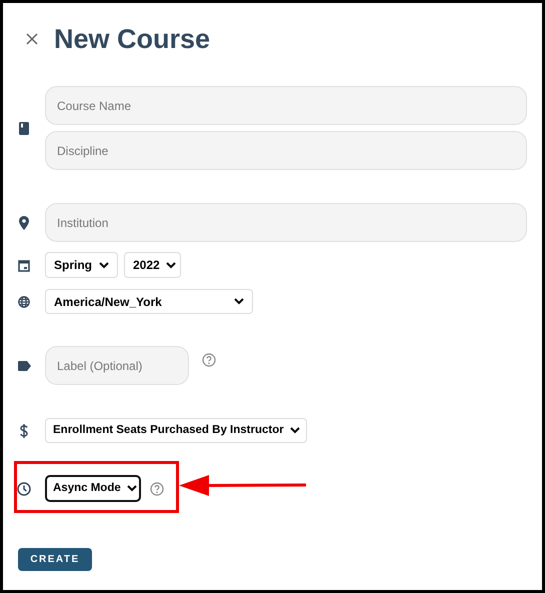  Describe the element at coordinates (24, 489) in the screenshot. I see `clock-icon` at that location.